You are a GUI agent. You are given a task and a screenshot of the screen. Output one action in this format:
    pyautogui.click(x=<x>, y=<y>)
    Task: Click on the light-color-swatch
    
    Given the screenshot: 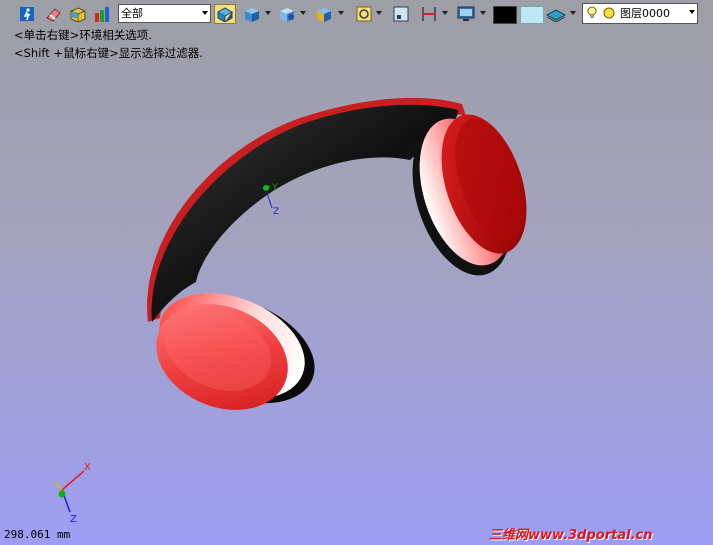 What is the action you would take?
    pyautogui.click(x=532, y=15)
    